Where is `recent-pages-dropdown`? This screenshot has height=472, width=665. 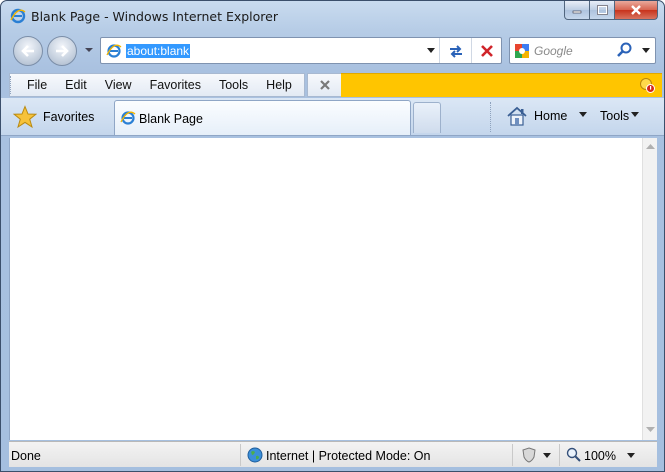
recent-pages-dropdown is located at coordinates (89, 50).